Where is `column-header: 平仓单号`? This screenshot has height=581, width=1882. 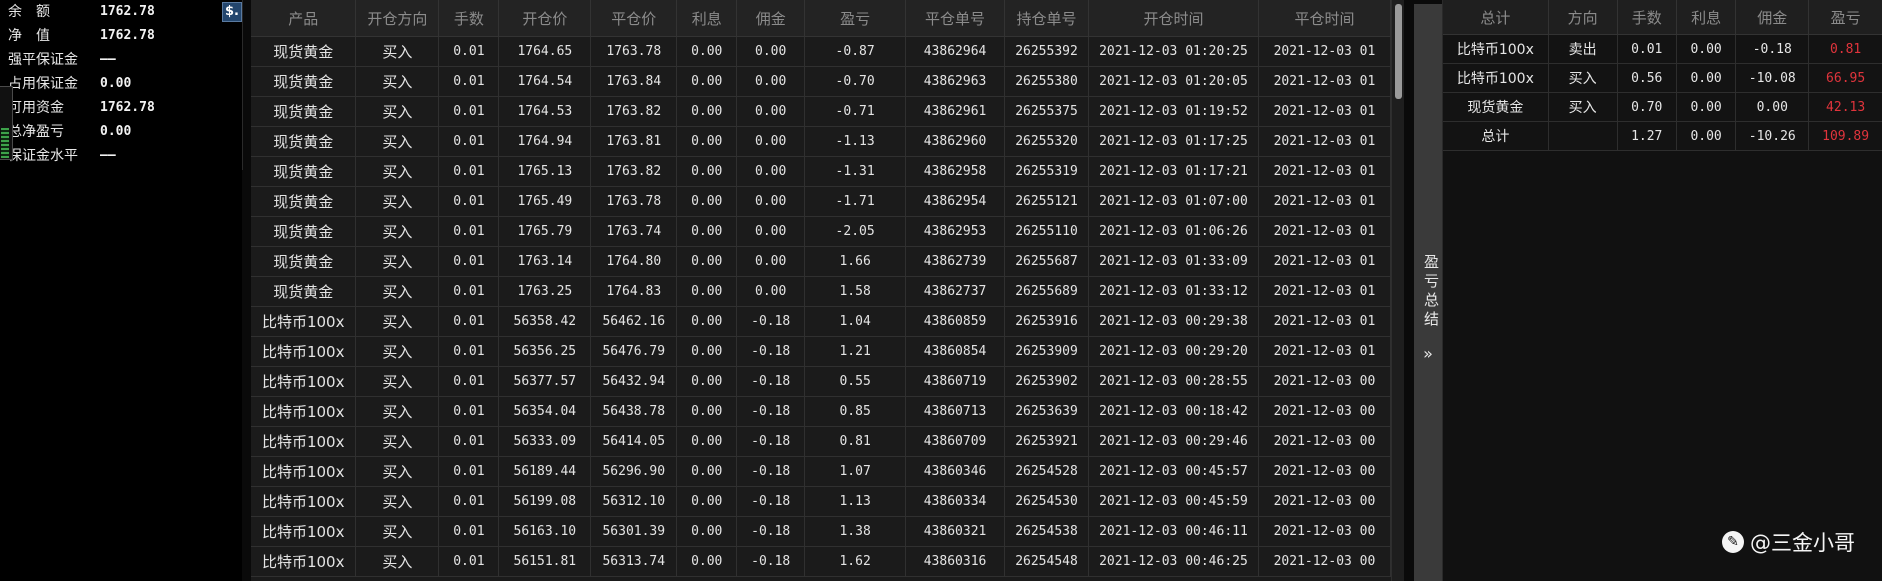 column-header: 平仓单号 is located at coordinates (955, 18).